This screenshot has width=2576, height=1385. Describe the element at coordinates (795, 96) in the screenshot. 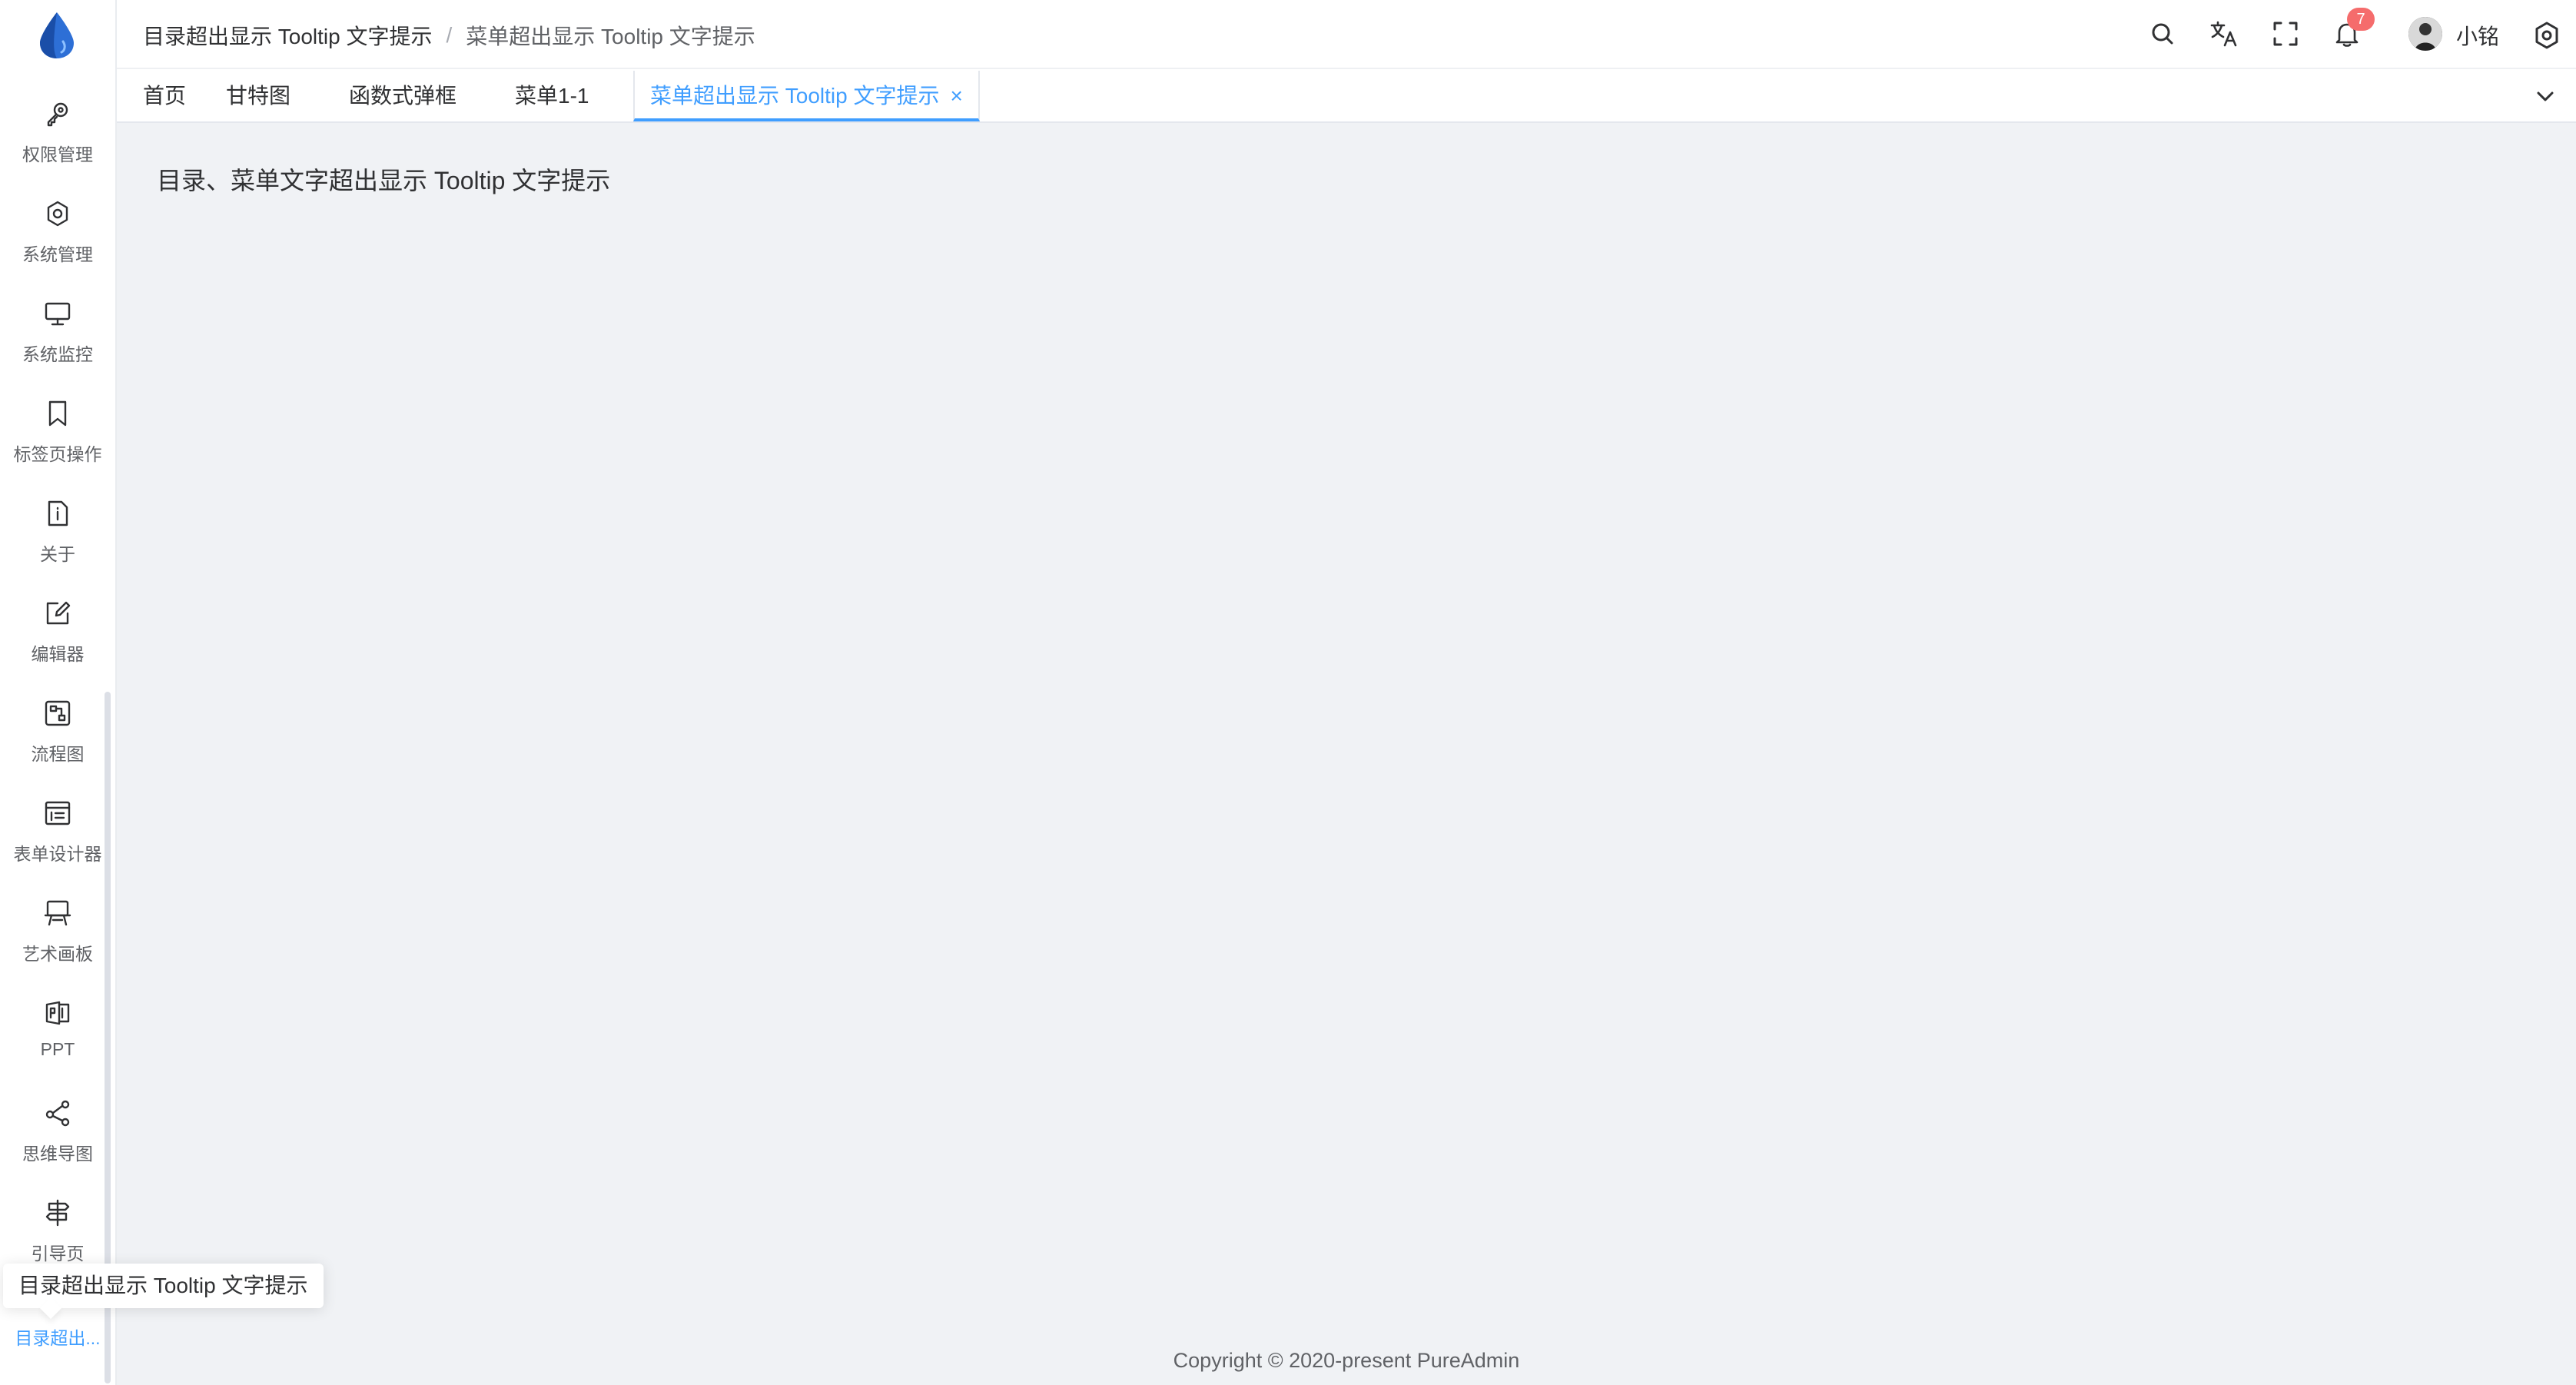

I see `tab-label: 菜单超出显示 Tooltip 文字提示` at that location.